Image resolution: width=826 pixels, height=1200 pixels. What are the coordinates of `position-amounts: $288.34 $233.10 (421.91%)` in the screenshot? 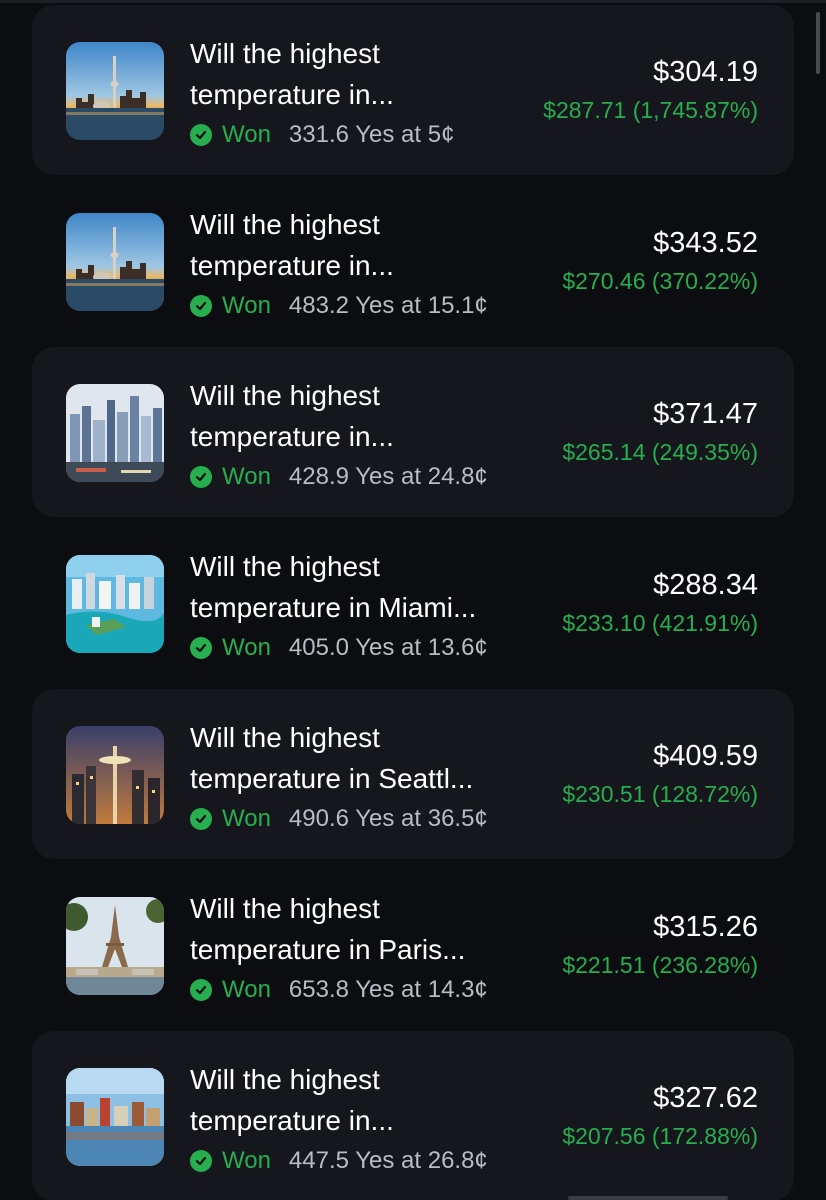 It's located at (660, 603).